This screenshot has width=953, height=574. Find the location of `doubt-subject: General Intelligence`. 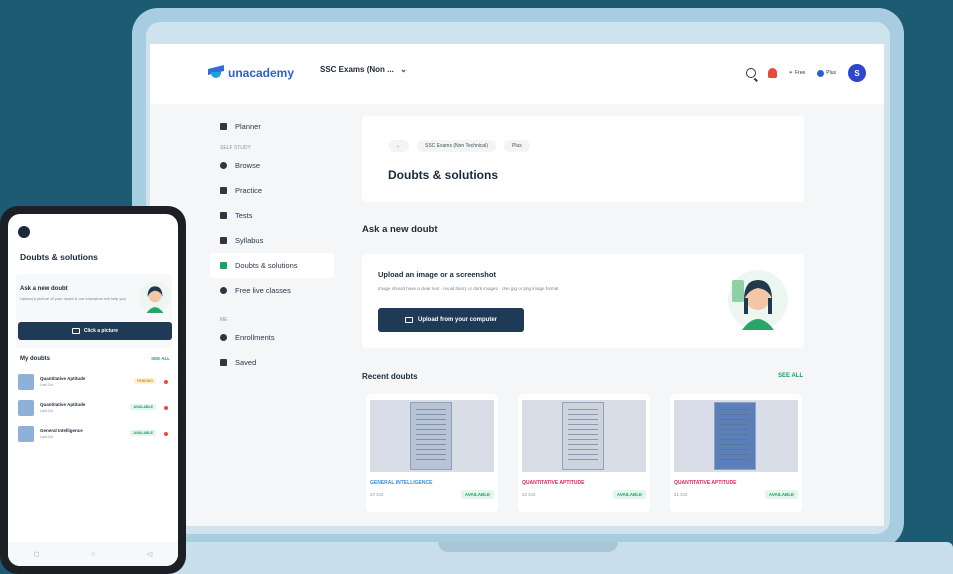

doubt-subject: General Intelligence is located at coordinates (61, 430).